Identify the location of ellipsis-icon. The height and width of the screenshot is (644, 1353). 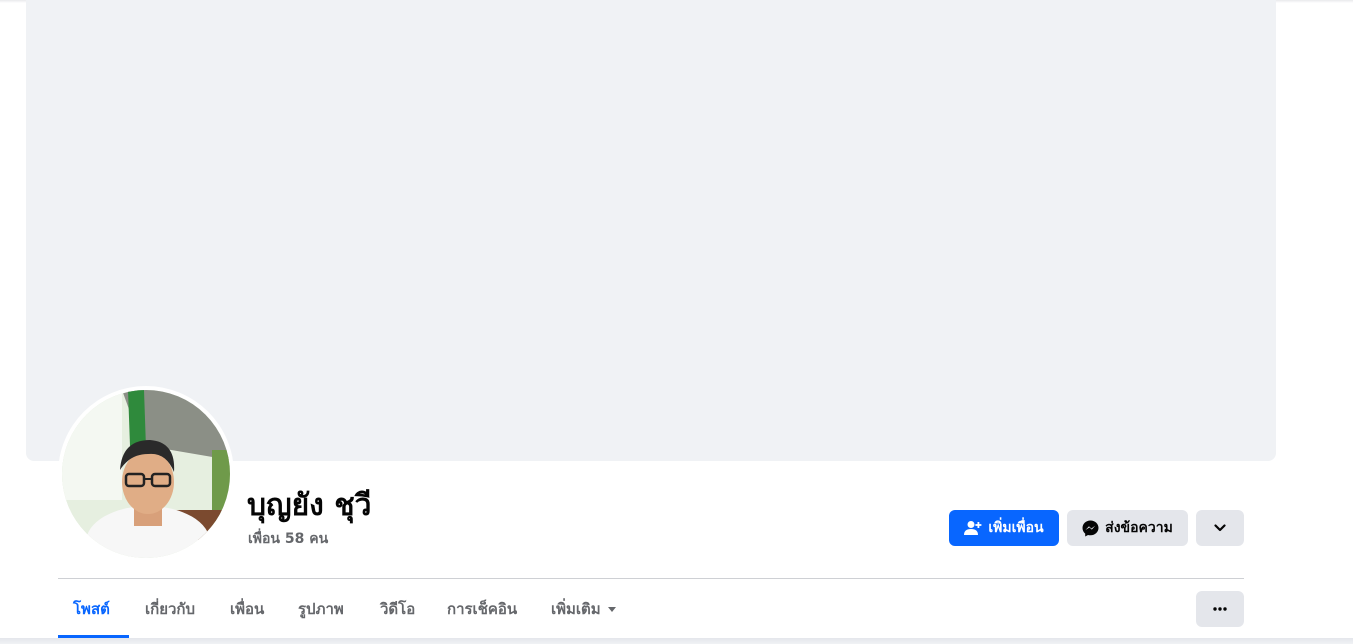
(1220, 609).